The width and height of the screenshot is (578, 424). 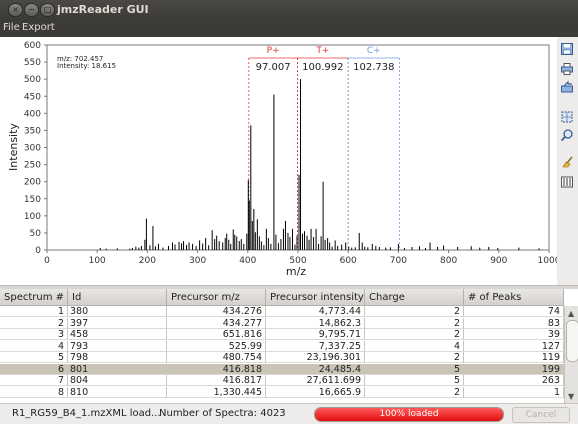 I want to click on cell-peaks: 39, so click(x=514, y=334).